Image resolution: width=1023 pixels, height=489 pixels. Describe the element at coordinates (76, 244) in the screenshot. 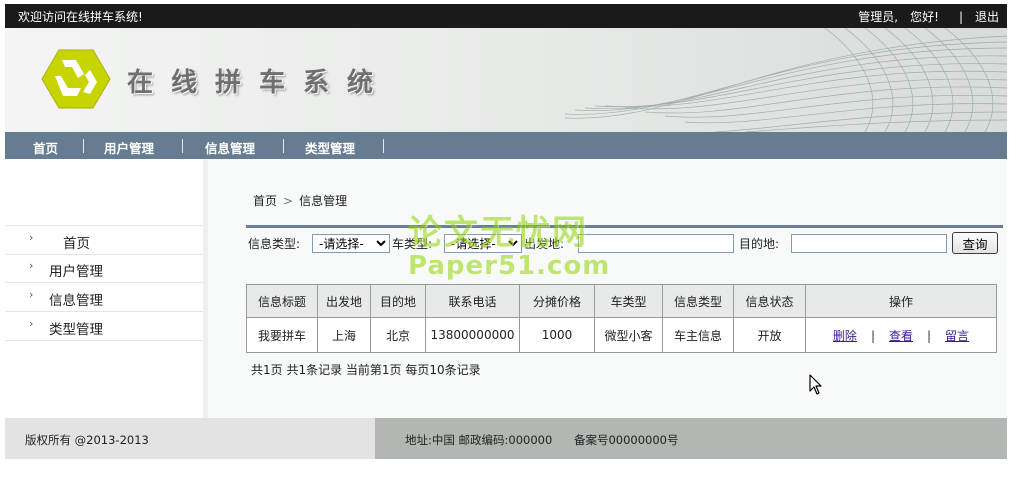

I see `sidebar-item-label: 首页` at that location.